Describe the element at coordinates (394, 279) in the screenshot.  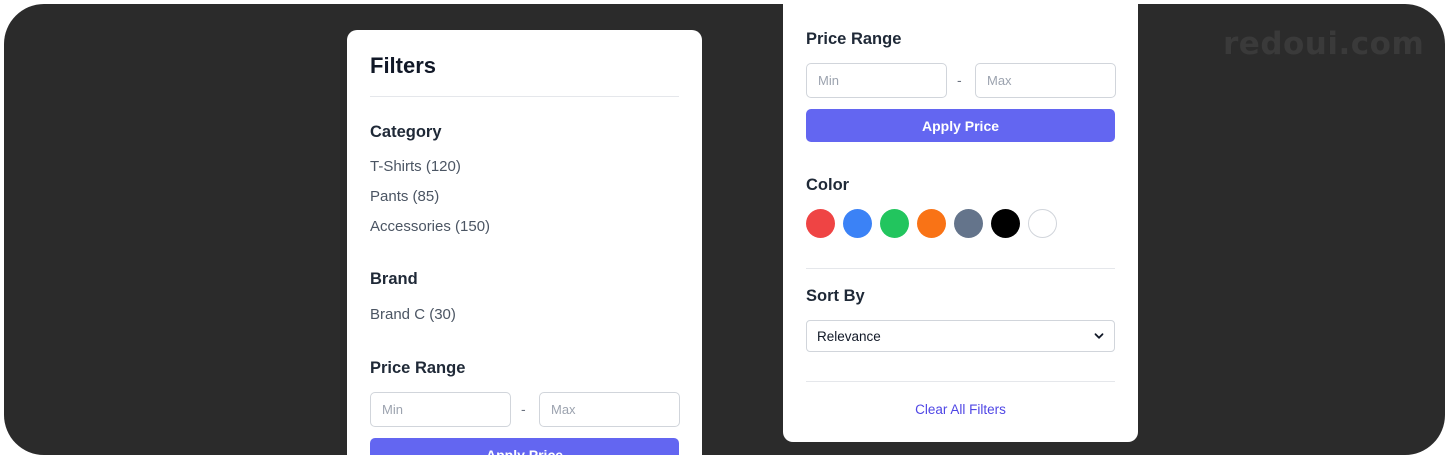
I see `brand-heading: Brand` at that location.